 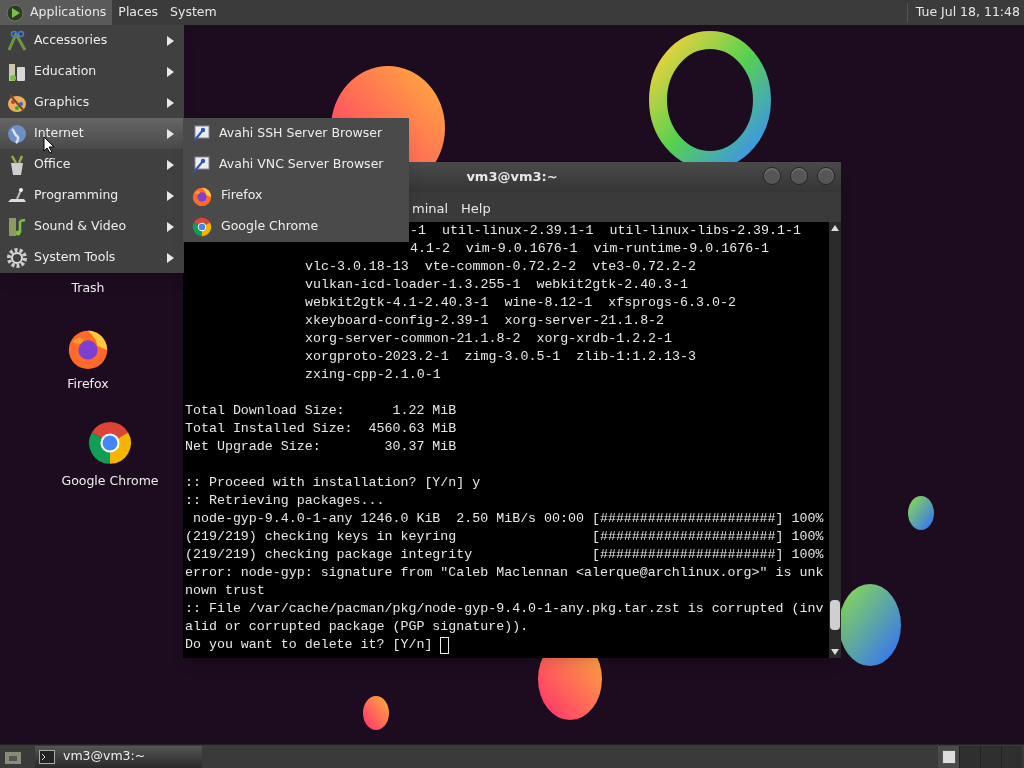 I want to click on terminal-line: (219/219) checking keys in keyring [######################] 100%, so click(x=504, y=537).